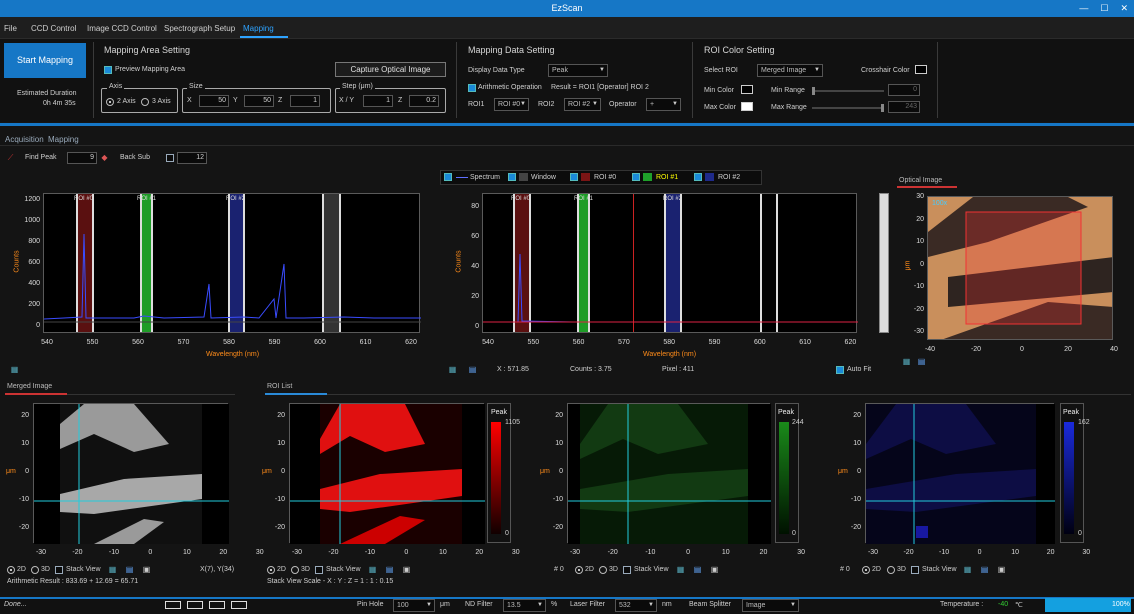 The image size is (1134, 614). What do you see at coordinates (848, 108) in the screenshot?
I see `max-range-slider` at bounding box center [848, 108].